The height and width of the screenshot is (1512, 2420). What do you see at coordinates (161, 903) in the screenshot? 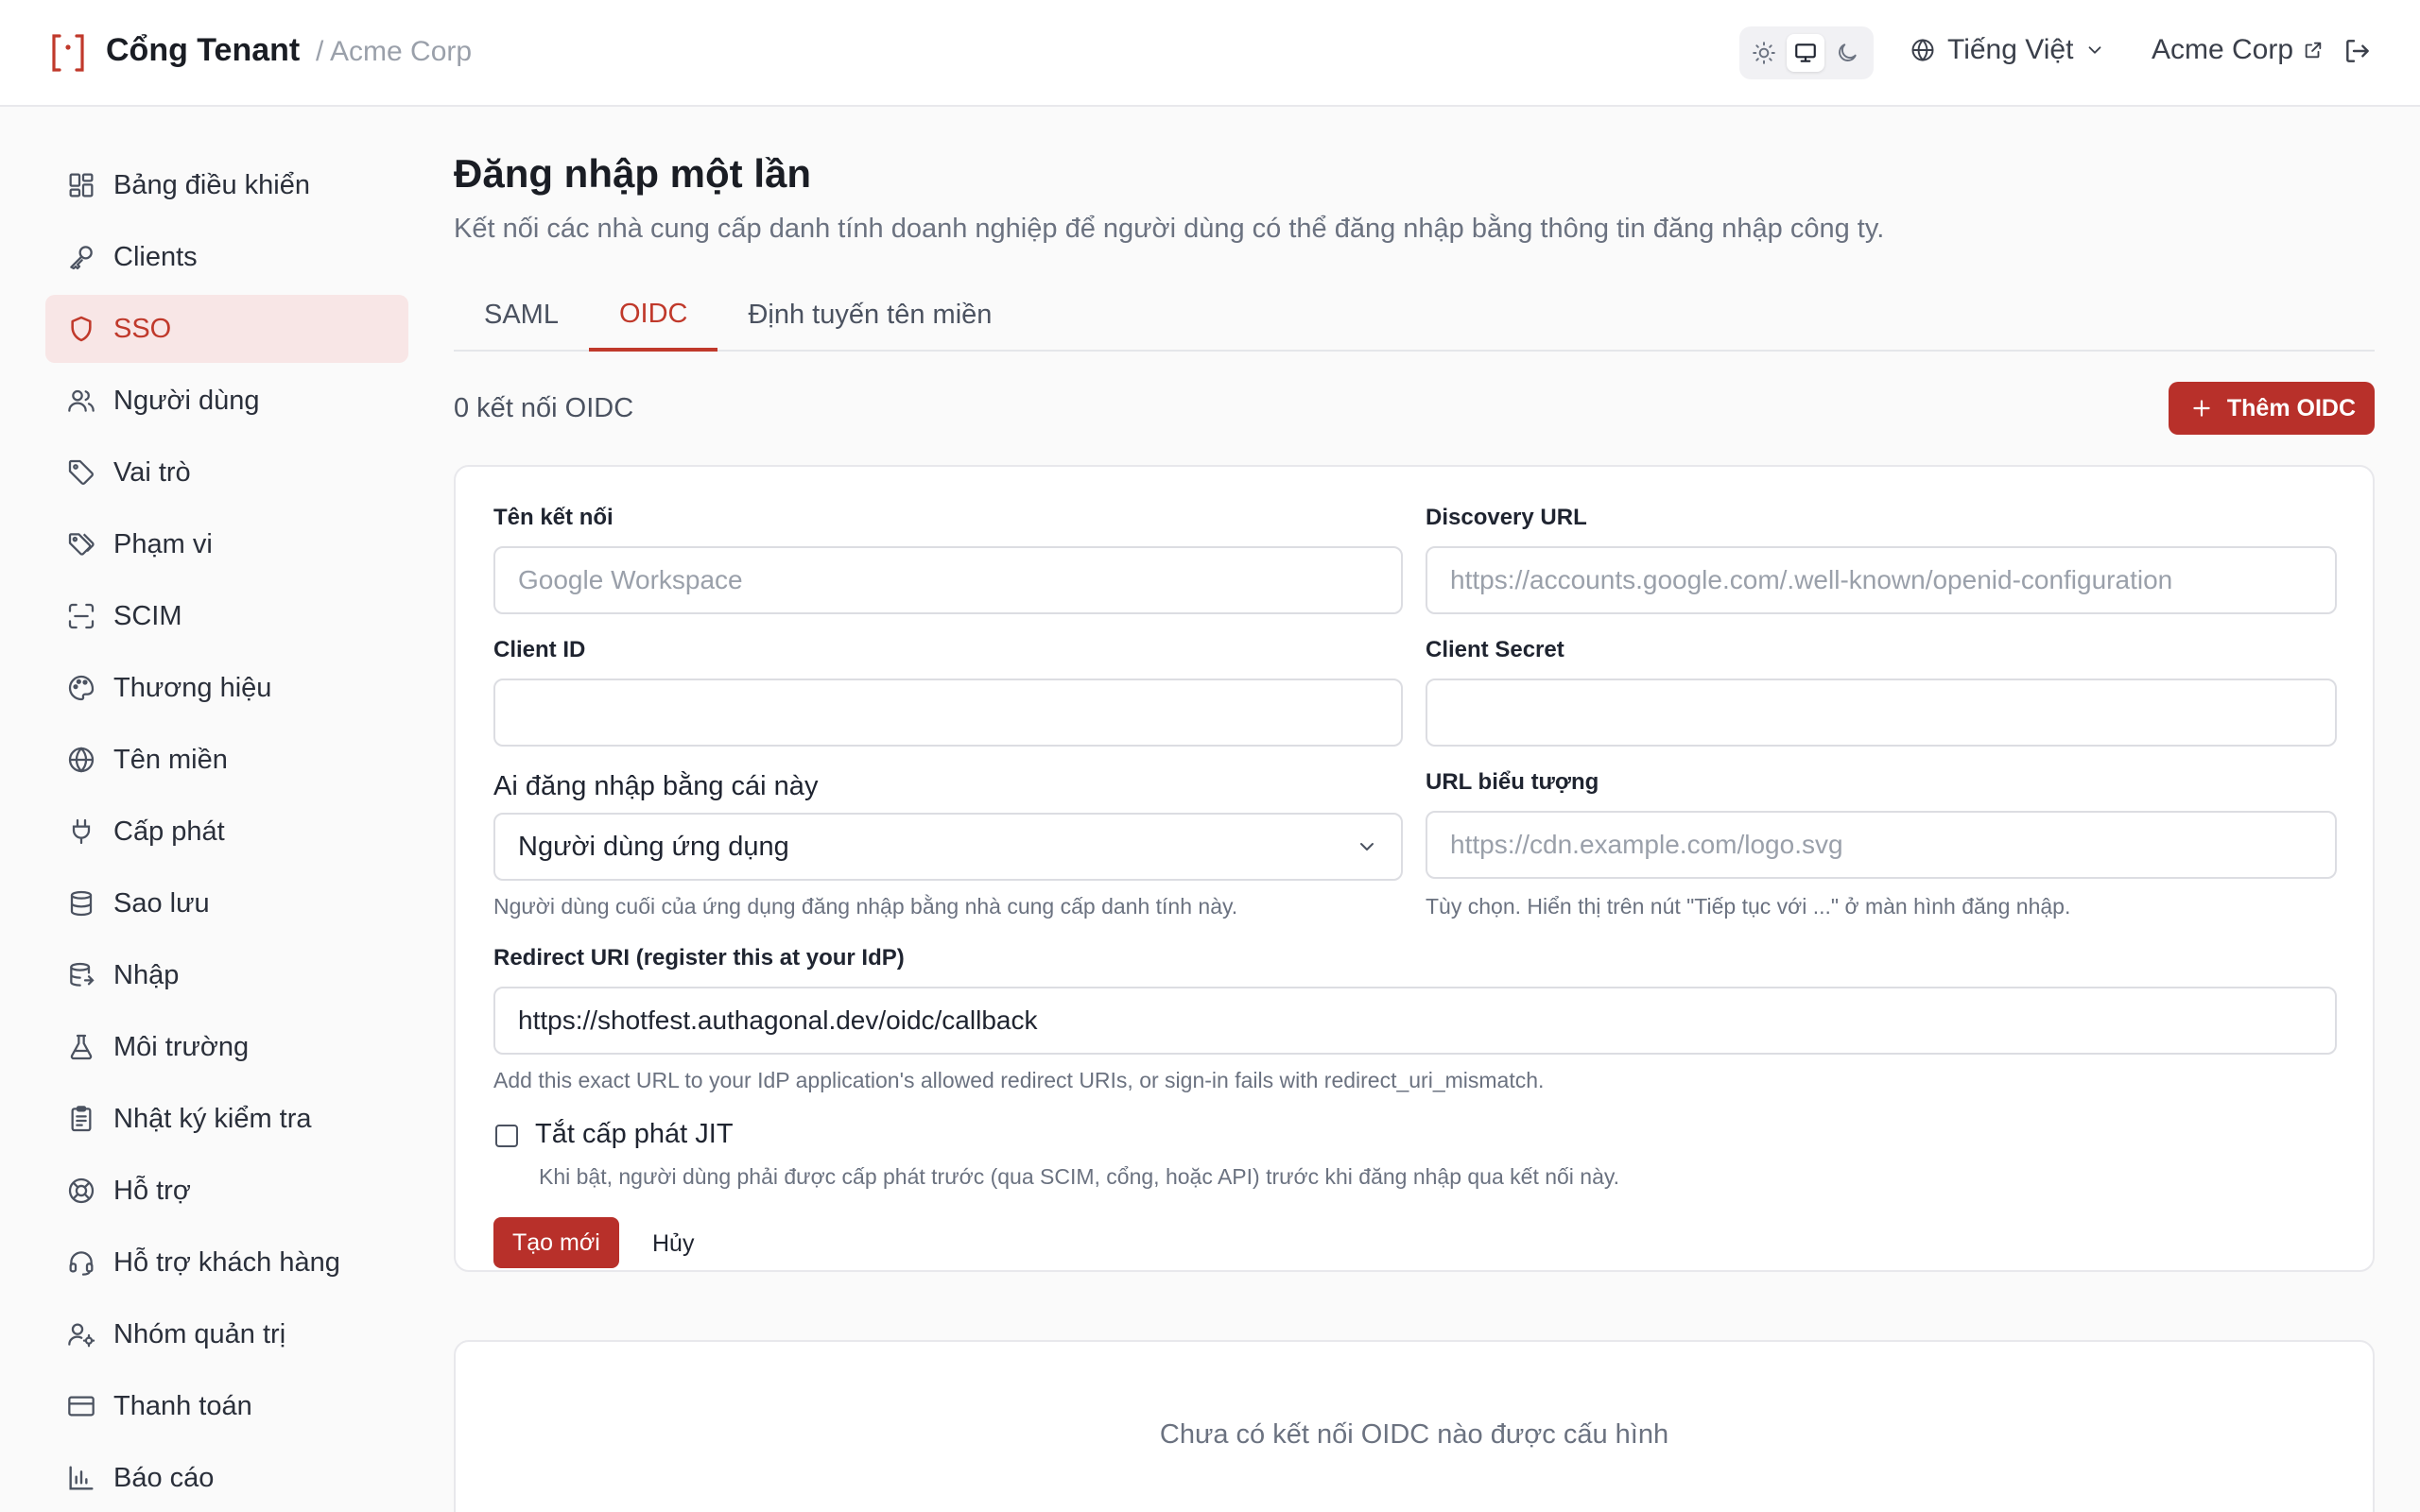
I see `sidebar-item-label: Sao lưu` at bounding box center [161, 903].